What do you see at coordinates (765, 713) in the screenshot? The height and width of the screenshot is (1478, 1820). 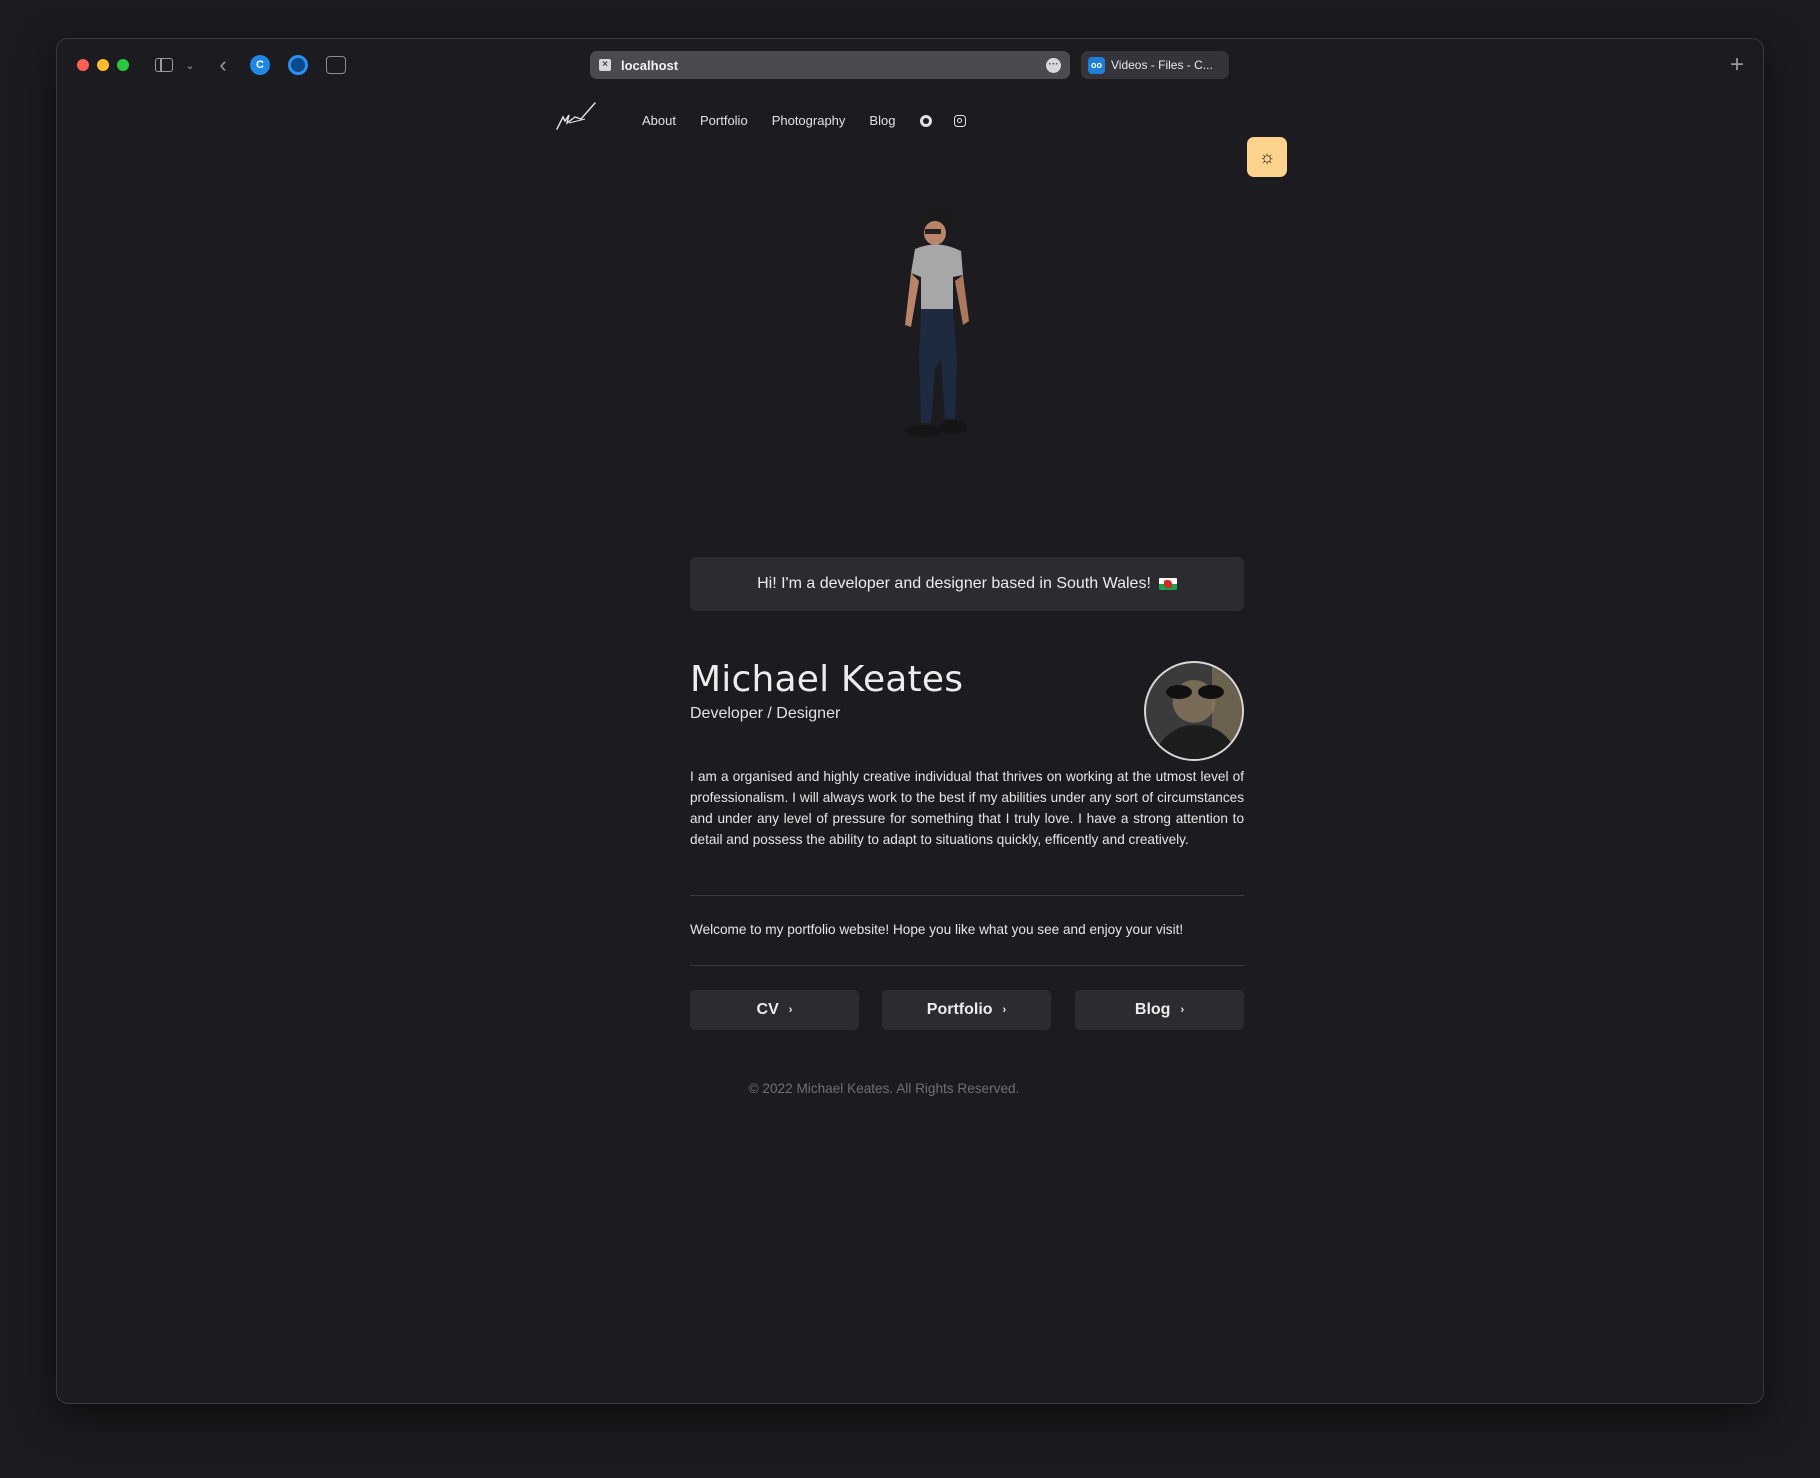 I see `profile-role: Developer / Designer` at bounding box center [765, 713].